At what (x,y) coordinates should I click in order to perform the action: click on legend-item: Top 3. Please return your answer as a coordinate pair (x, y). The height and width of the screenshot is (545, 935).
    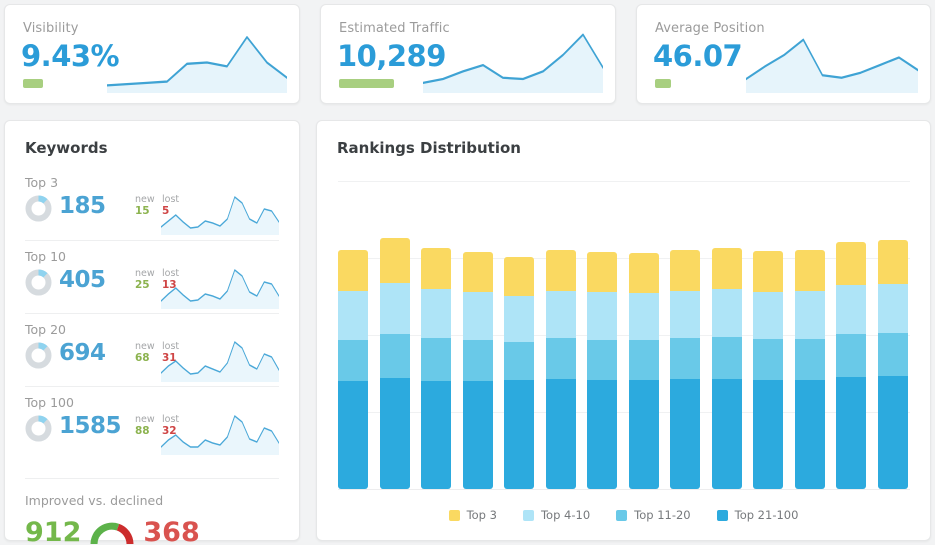
    Looking at the image, I should click on (472, 515).